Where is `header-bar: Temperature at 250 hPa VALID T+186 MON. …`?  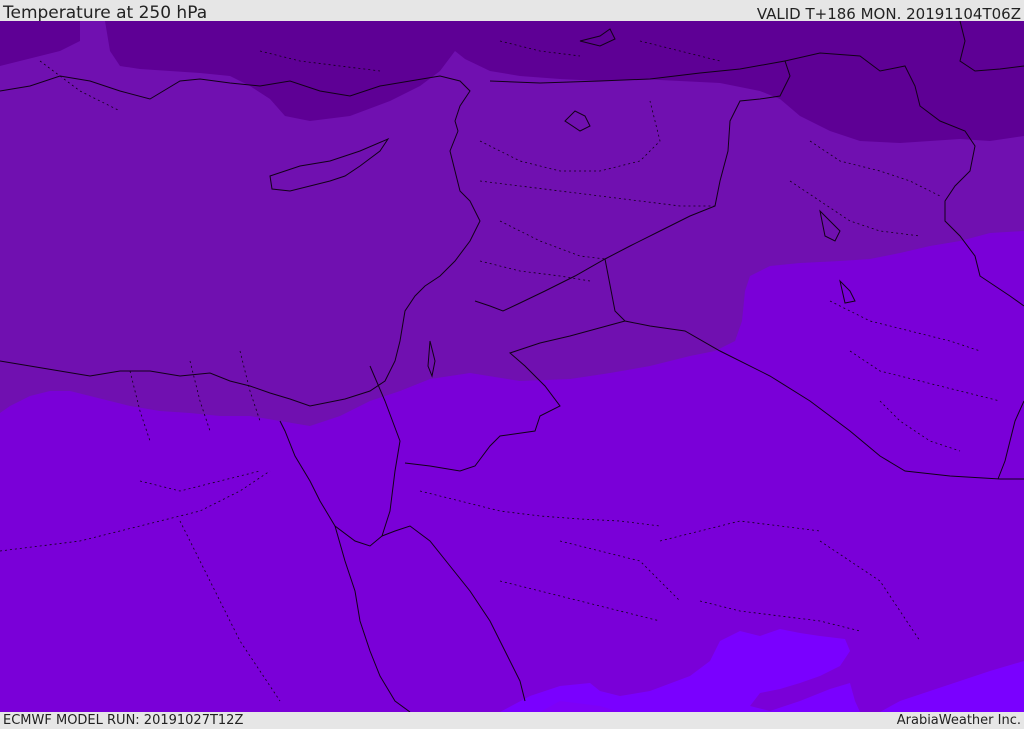
header-bar: Temperature at 250 hPa VALID T+186 MON. … is located at coordinates (512, 11).